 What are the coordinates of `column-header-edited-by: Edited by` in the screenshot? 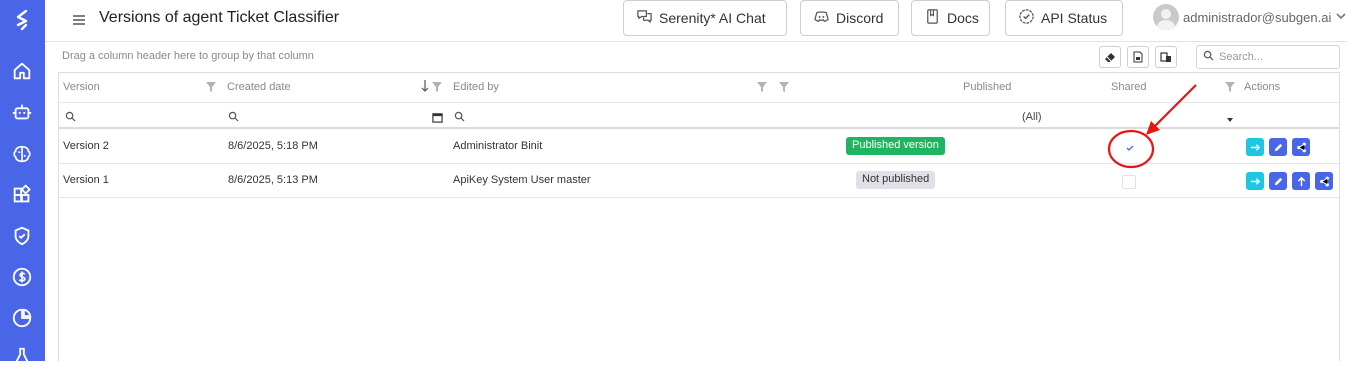 It's located at (476, 87).